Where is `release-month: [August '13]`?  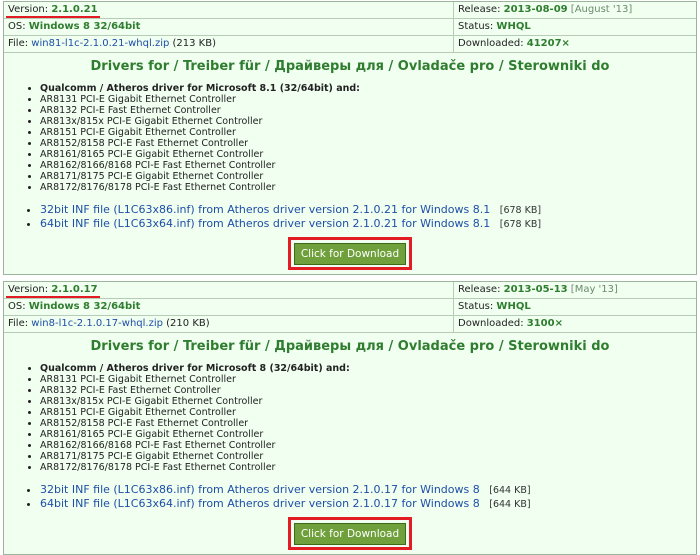
release-month: [August '13] is located at coordinates (601, 9).